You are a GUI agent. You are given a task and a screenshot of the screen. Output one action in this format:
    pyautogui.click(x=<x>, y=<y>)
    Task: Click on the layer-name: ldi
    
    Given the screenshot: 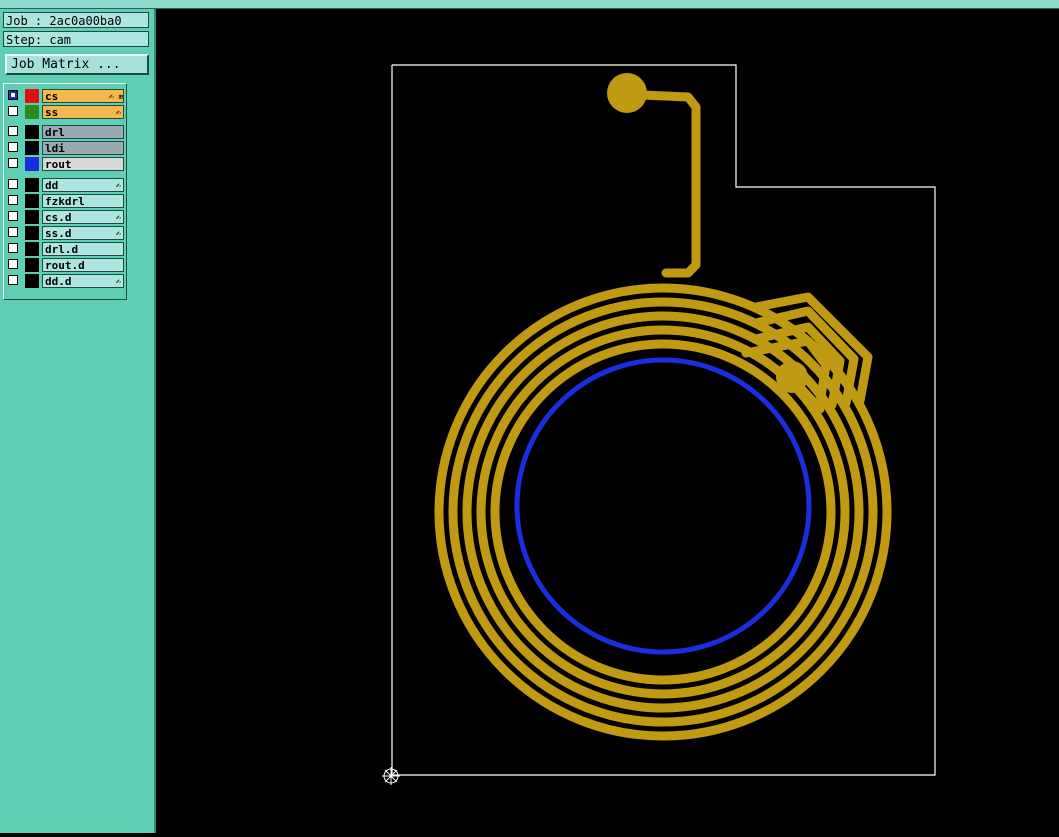 What is the action you would take?
    pyautogui.click(x=83, y=148)
    